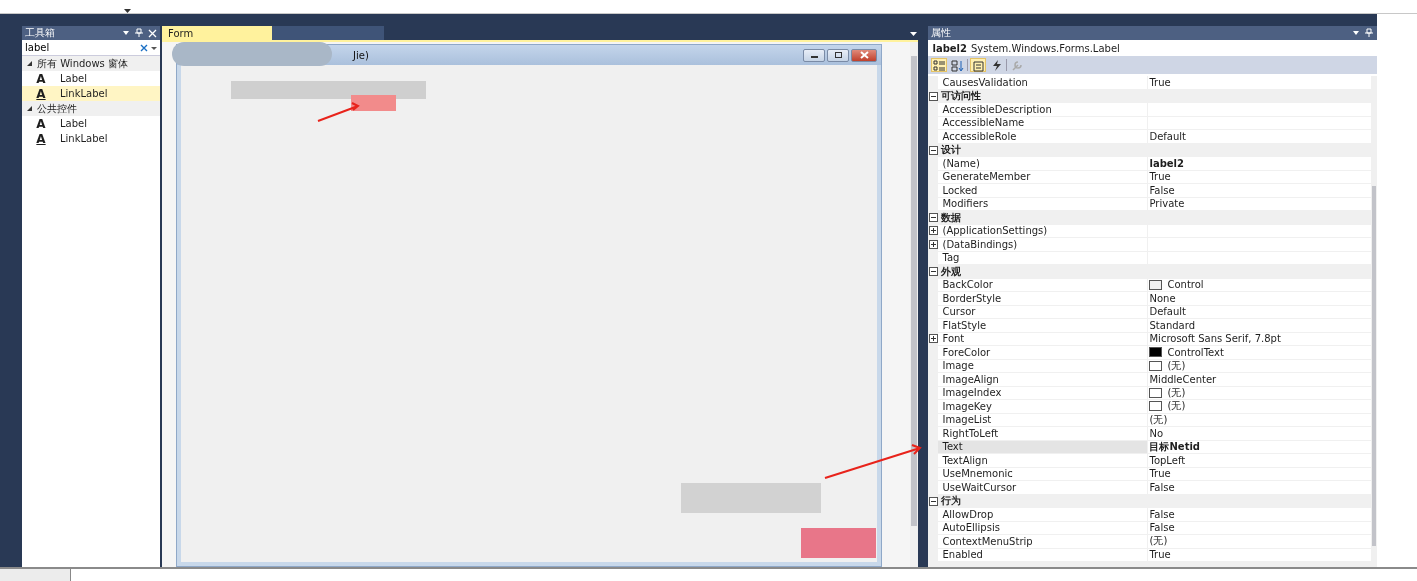 The image size is (1417, 581). I want to click on object-name: label2, so click(949, 48).